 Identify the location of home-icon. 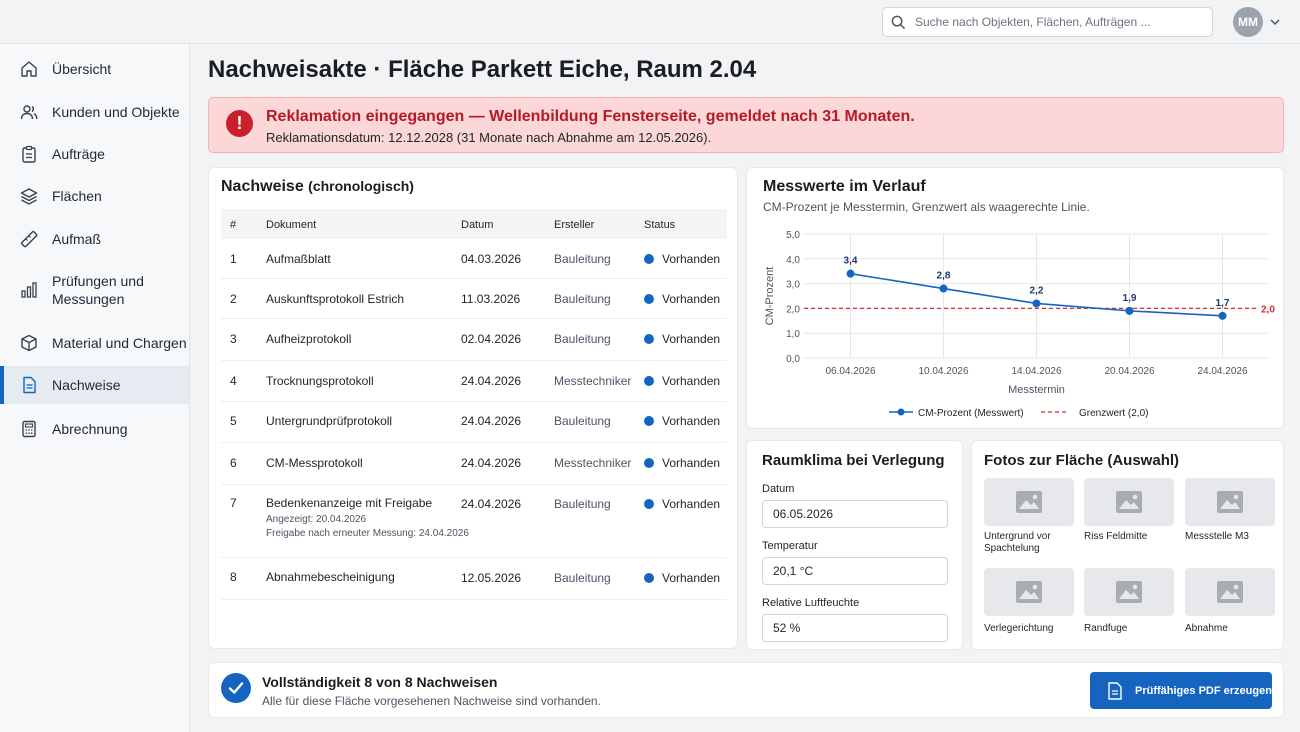
(29, 69).